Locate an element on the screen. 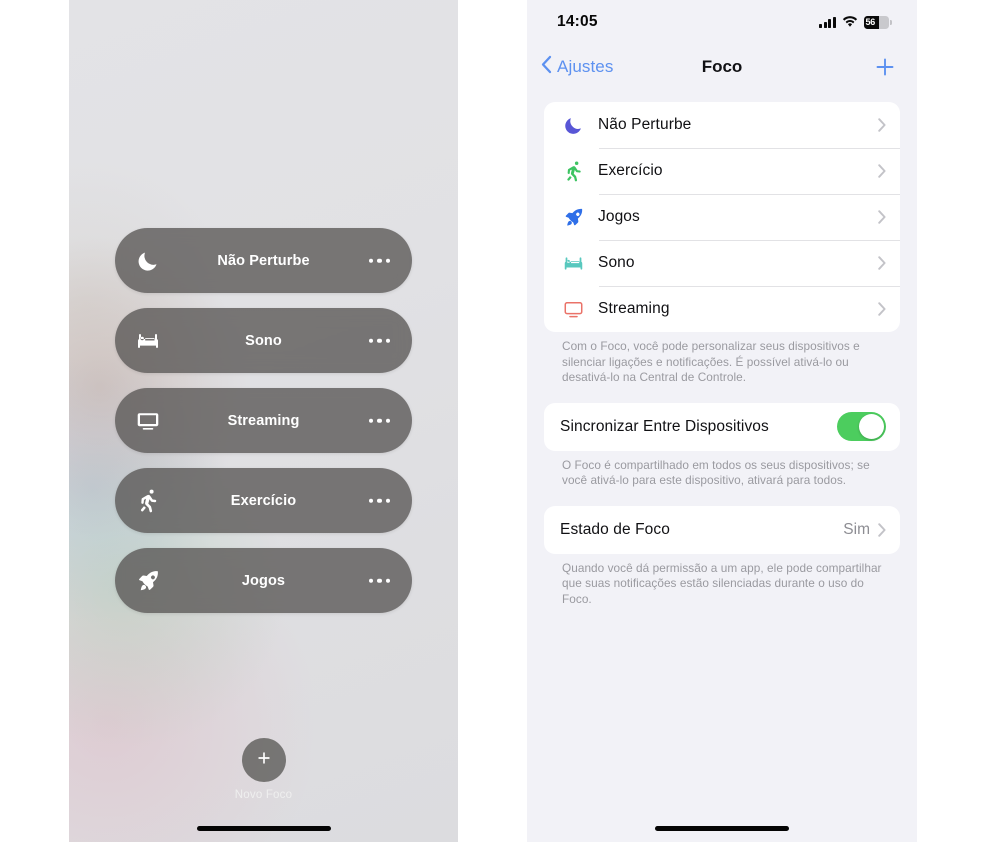 The width and height of the screenshot is (984, 842). back-button: Ajustes is located at coordinates (577, 67).